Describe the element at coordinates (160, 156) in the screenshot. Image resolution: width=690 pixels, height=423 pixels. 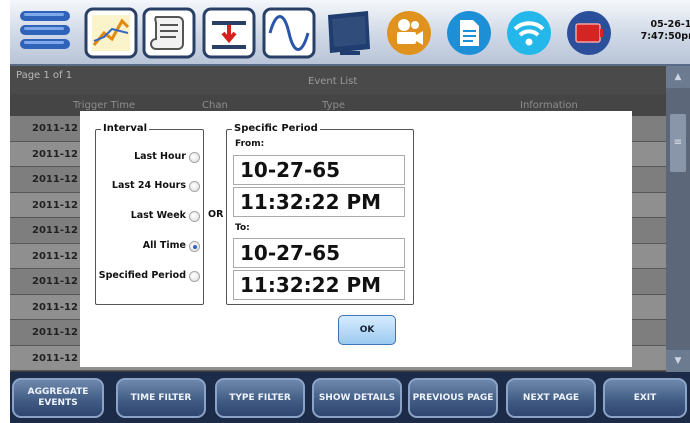
I see `radio-label: Last Hour` at that location.